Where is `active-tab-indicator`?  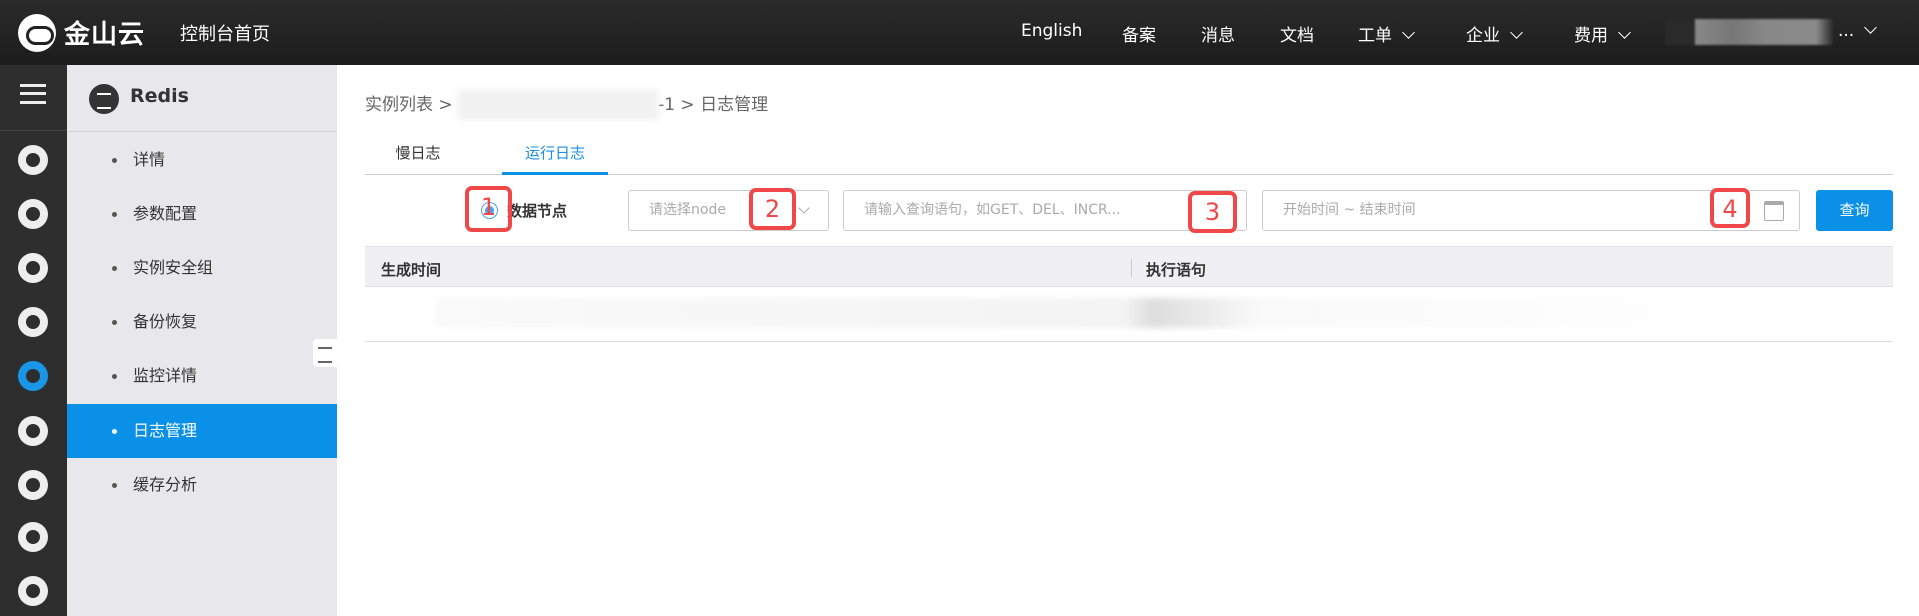 active-tab-indicator is located at coordinates (555, 173).